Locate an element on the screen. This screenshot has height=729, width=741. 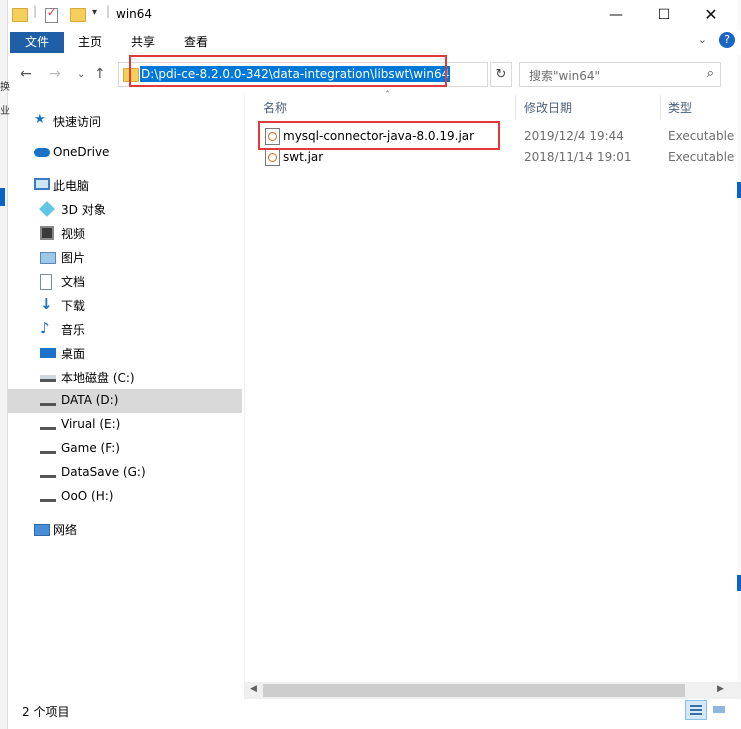
new-folder-icon is located at coordinates (78, 15).